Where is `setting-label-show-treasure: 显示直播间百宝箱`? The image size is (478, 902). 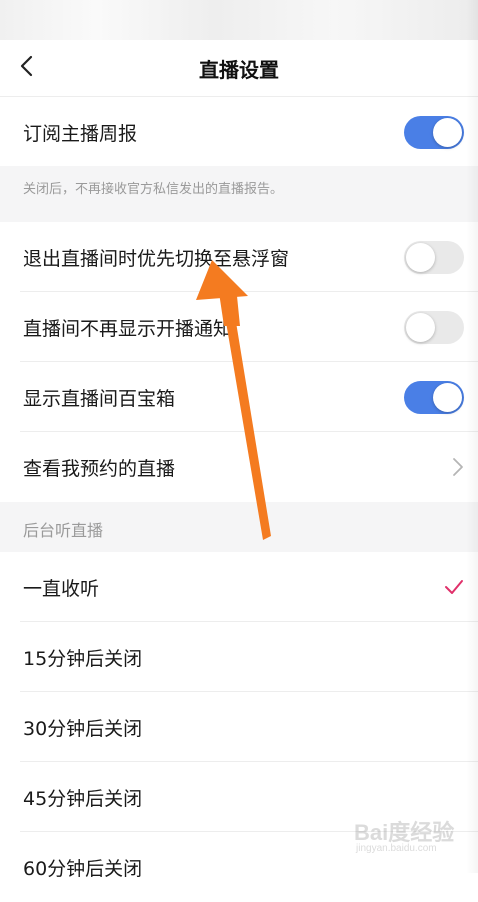
setting-label-show-treasure: 显示直播间百宝箱 is located at coordinates (99, 399).